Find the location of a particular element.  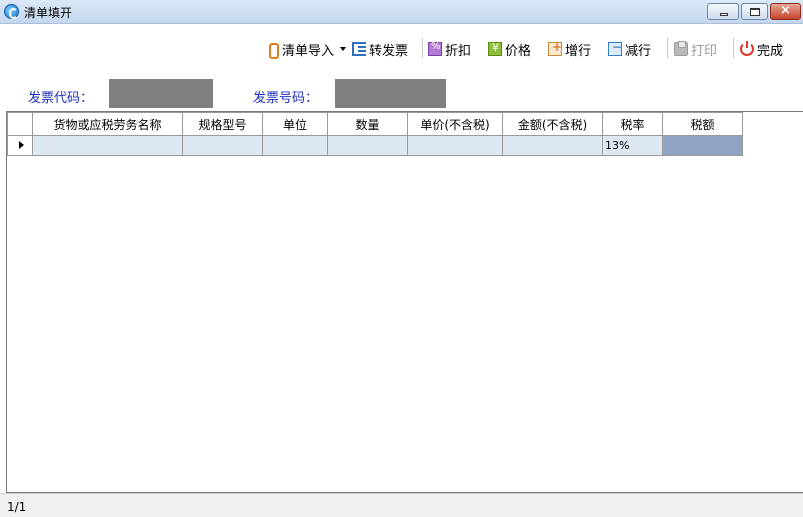

import-list-button: 清单导入 is located at coordinates (306, 49).